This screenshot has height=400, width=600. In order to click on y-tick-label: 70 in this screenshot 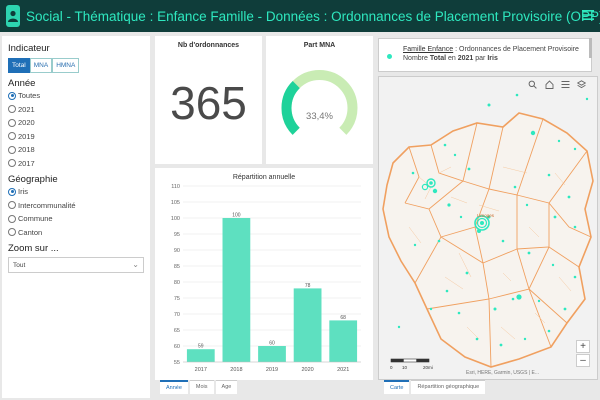, I will do `click(177, 315)`.